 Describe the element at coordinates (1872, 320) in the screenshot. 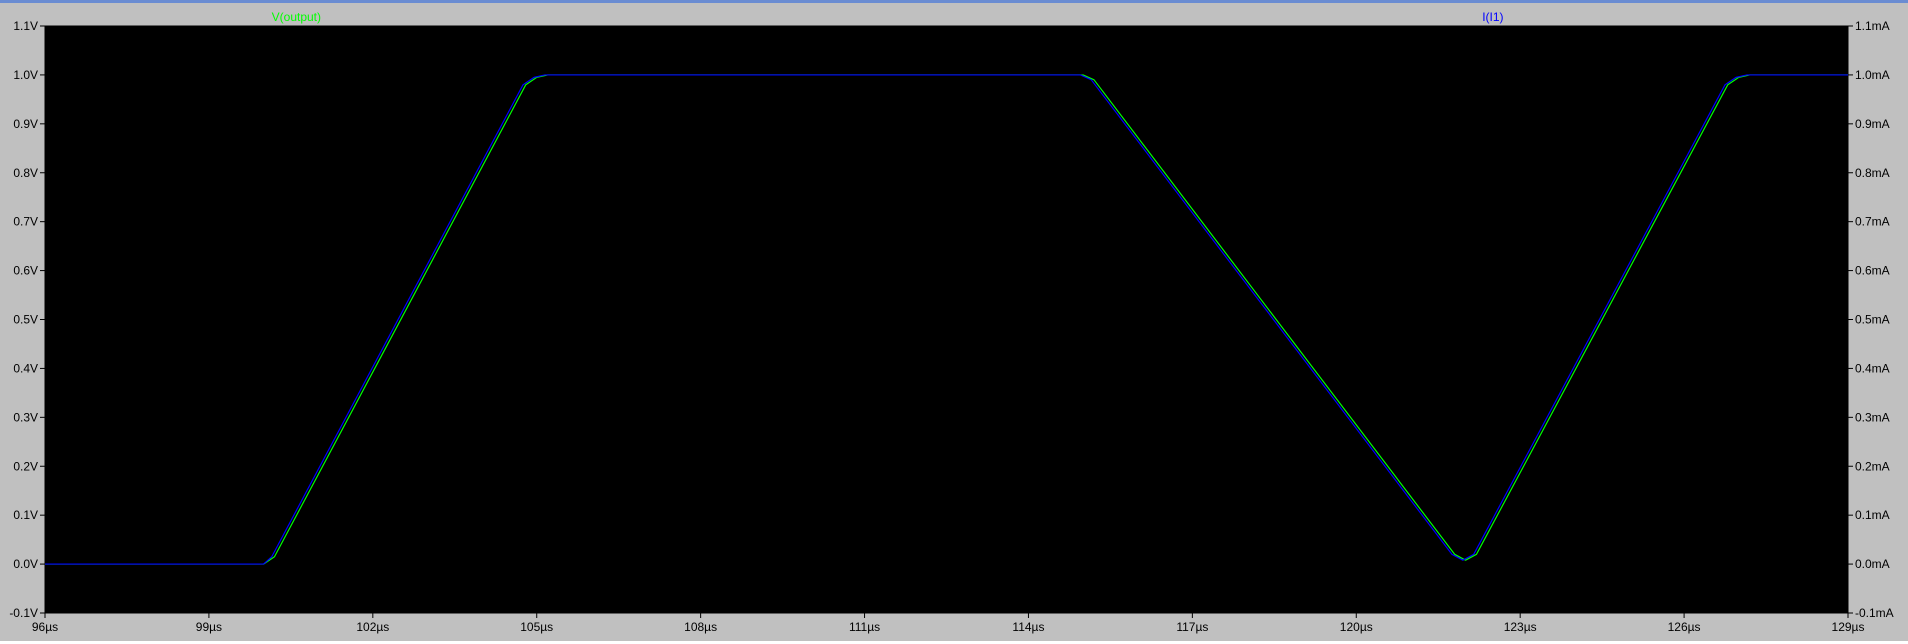

I see `y-tick-label-right: 0.5mA` at that location.